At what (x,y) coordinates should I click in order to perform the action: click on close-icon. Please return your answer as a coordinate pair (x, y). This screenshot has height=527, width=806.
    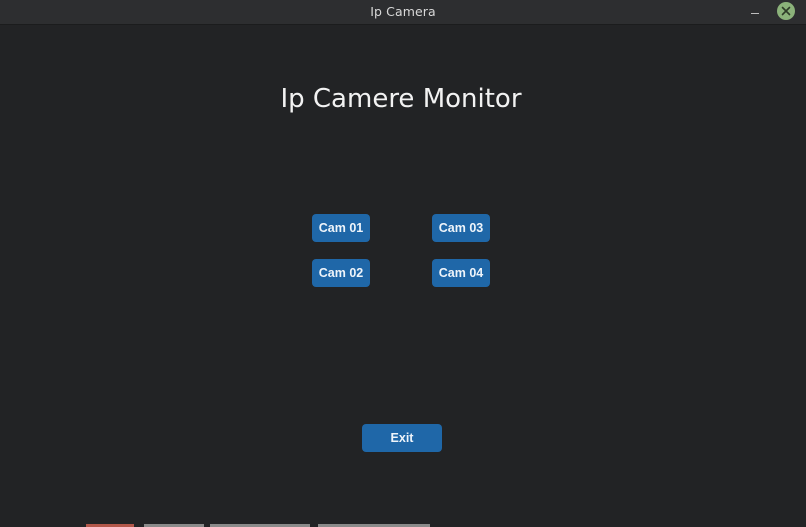
    Looking at the image, I should click on (786, 11).